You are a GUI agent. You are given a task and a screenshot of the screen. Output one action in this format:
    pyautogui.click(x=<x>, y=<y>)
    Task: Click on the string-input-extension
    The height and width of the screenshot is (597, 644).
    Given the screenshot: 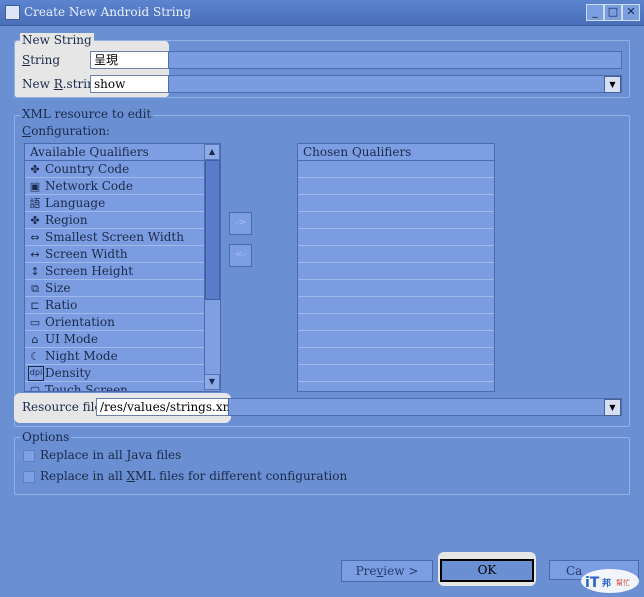 What is the action you would take?
    pyautogui.click(x=395, y=60)
    